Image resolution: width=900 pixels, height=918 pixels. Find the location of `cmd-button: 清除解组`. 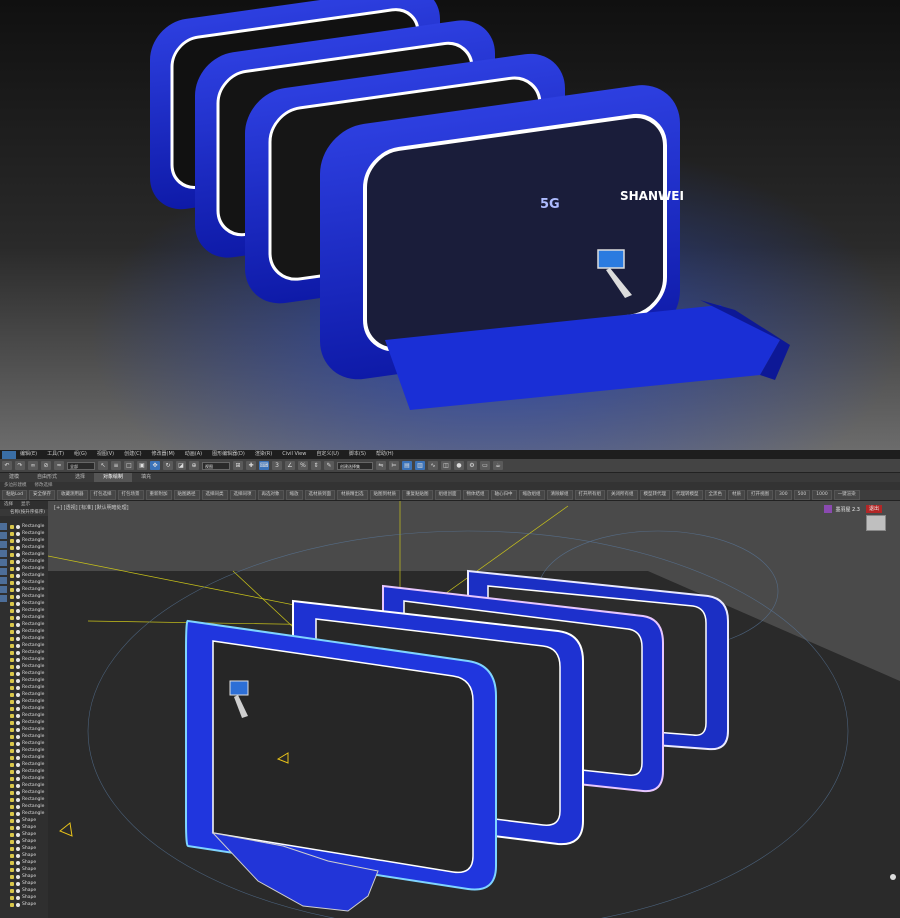

cmd-button: 清除解组 is located at coordinates (559, 495).